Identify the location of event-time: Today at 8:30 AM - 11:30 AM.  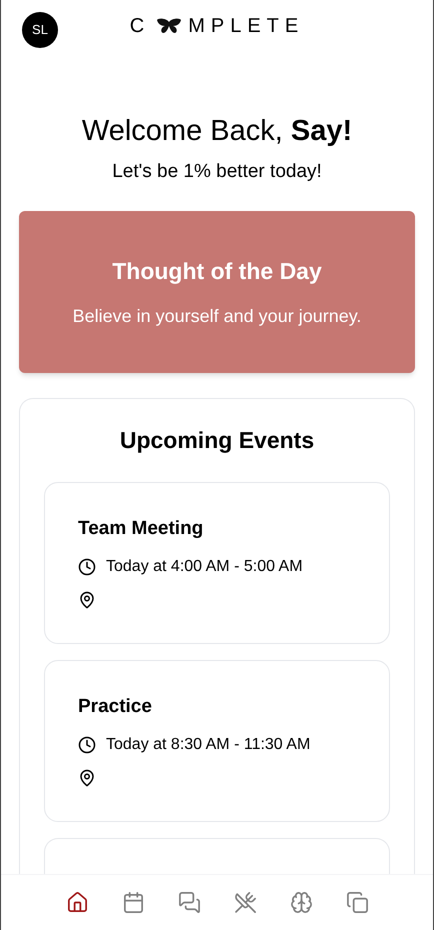
(208, 745).